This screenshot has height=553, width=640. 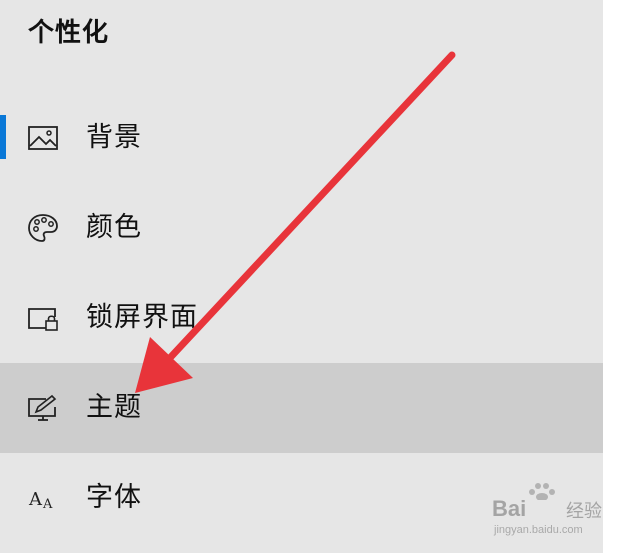 I want to click on watermark-domain: jingyan.baidu.com, so click(x=538, y=530).